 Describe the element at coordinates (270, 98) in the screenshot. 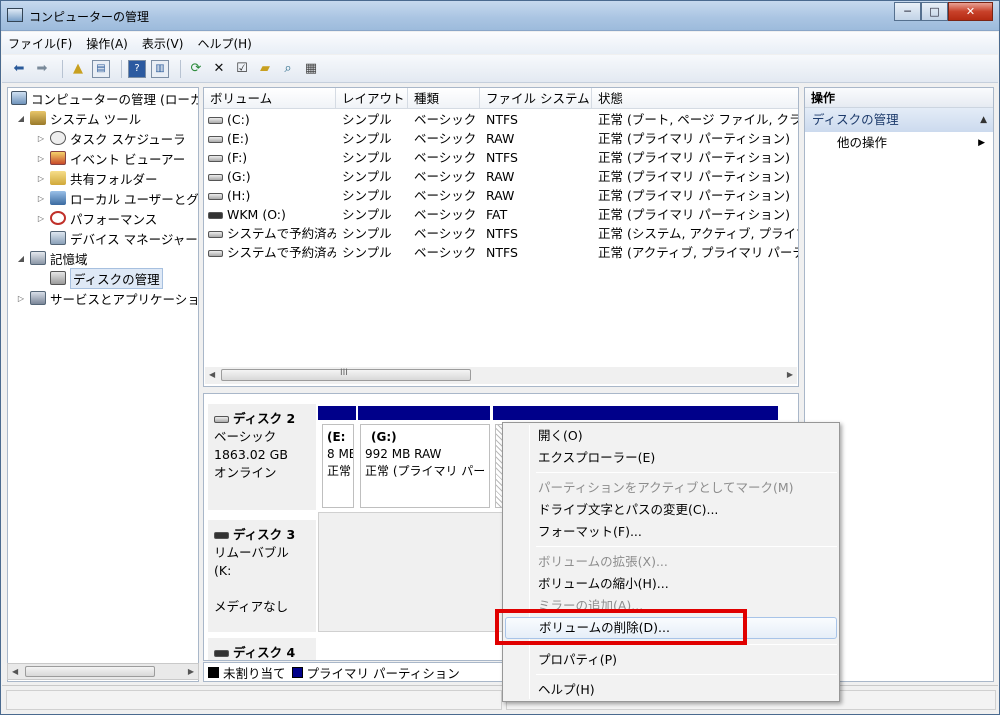

I see `column-volume: ボリューム` at that location.